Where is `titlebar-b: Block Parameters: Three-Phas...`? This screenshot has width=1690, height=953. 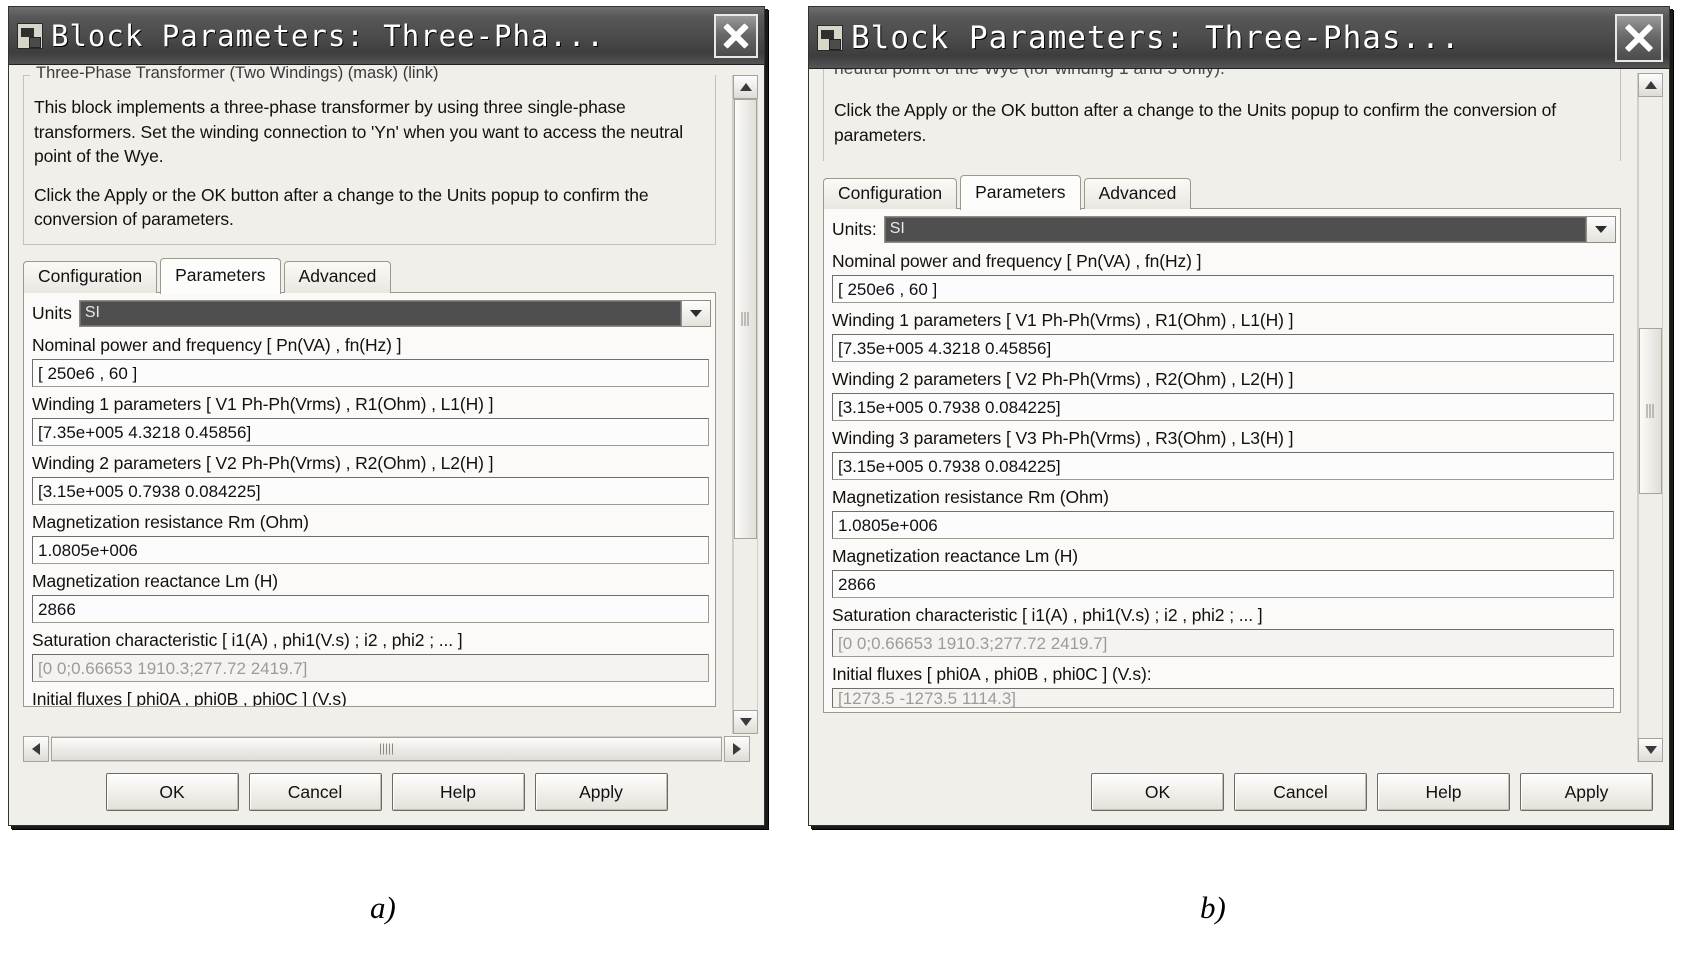
titlebar-b: Block Parameters: Three-Phas... is located at coordinates (1239, 38).